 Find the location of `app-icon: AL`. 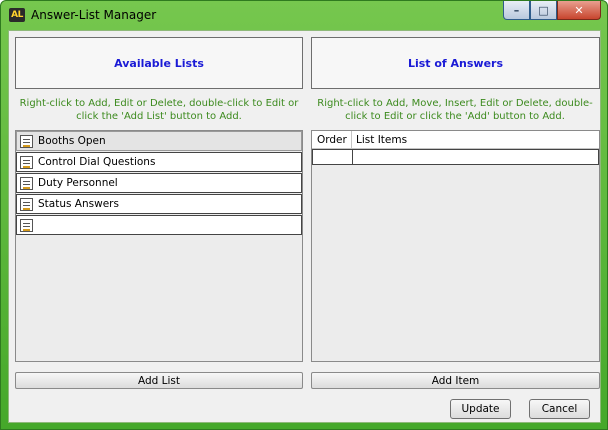

app-icon: AL is located at coordinates (17, 15).